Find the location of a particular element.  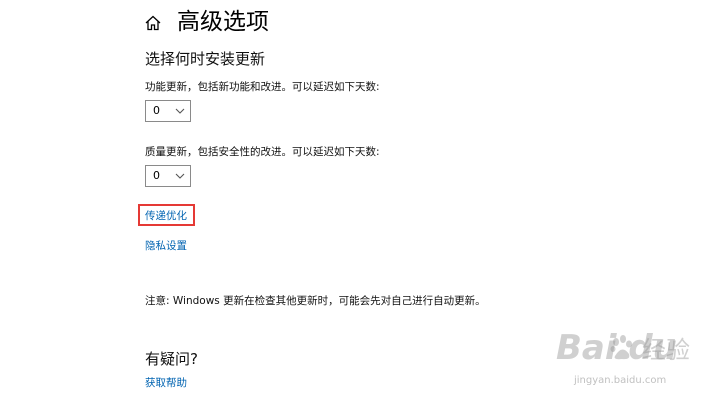

watermark-cn: 经验 is located at coordinates (666, 350).